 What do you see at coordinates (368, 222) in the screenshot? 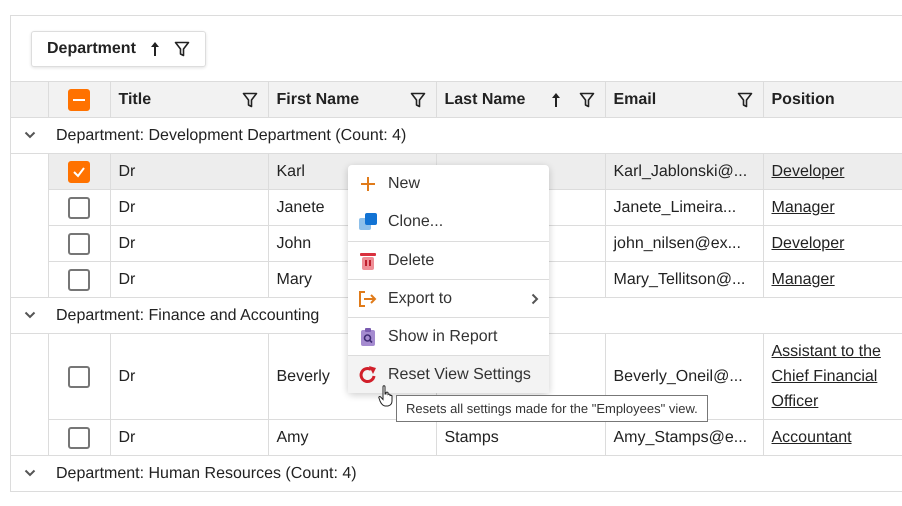
I see `copy-icon` at bounding box center [368, 222].